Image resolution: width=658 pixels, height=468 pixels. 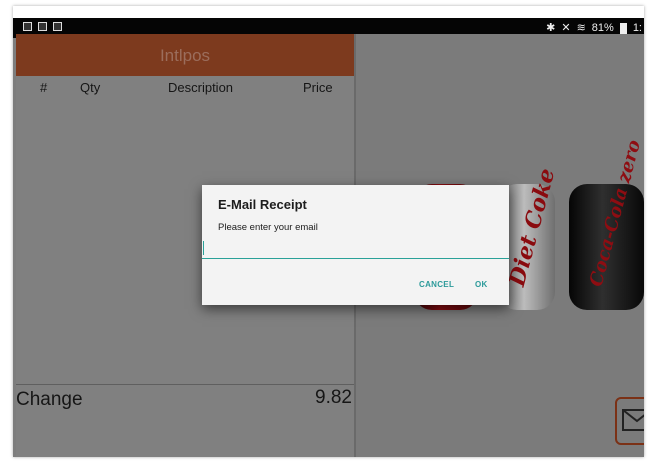 I want to click on column-header-number: #, so click(x=44, y=87).